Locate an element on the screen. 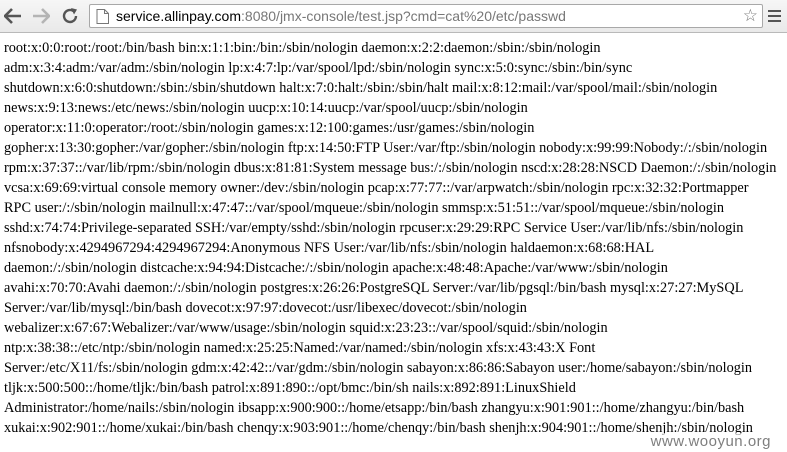 Image resolution: width=787 pixels, height=452 pixels. bookmark-star-icon: ☆ is located at coordinates (750, 16).